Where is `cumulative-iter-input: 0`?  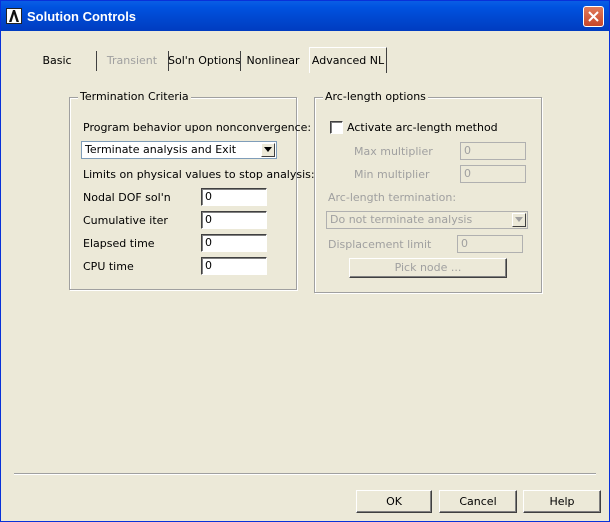
cumulative-iter-input: 0 is located at coordinates (234, 220).